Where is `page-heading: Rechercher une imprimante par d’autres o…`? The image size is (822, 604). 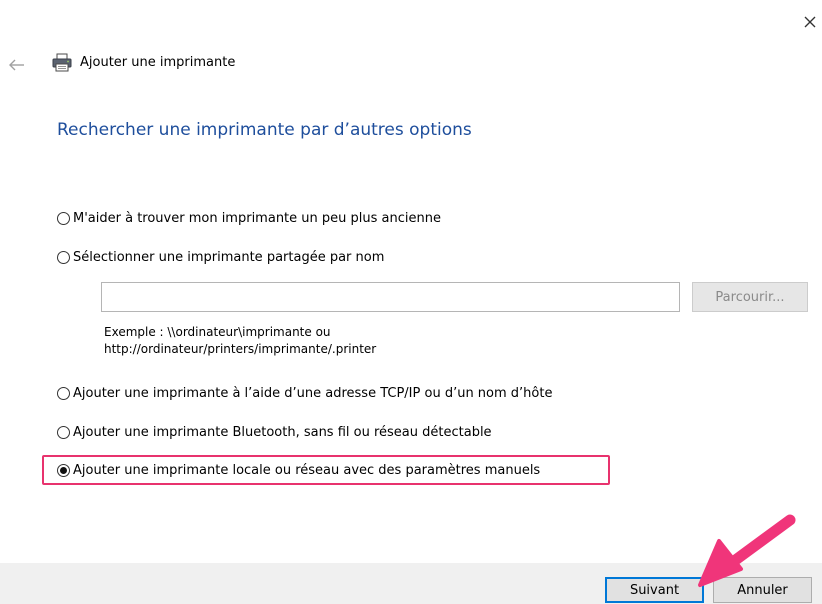
page-heading: Rechercher une imprimante par d’autres o… is located at coordinates (264, 130).